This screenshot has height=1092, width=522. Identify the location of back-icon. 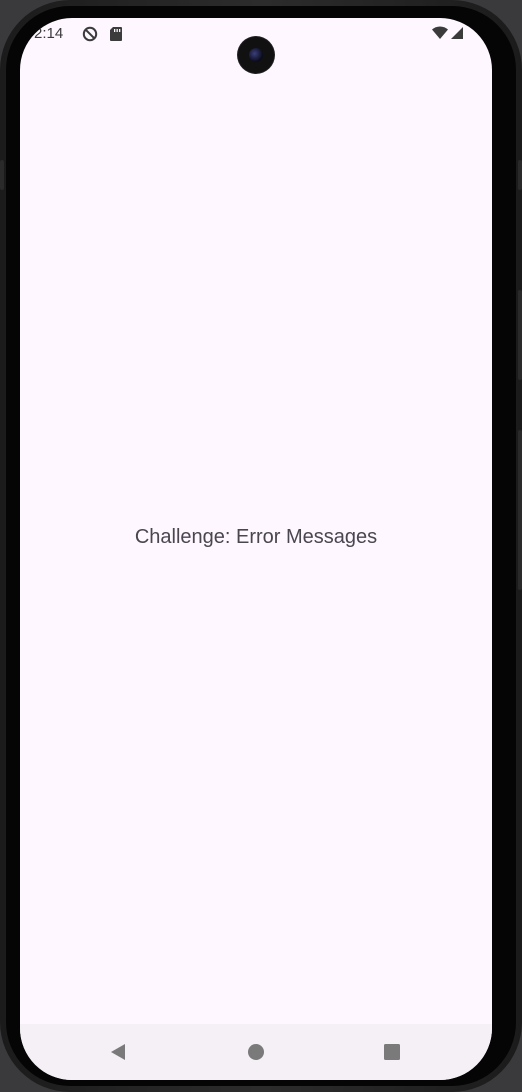
(118, 1052).